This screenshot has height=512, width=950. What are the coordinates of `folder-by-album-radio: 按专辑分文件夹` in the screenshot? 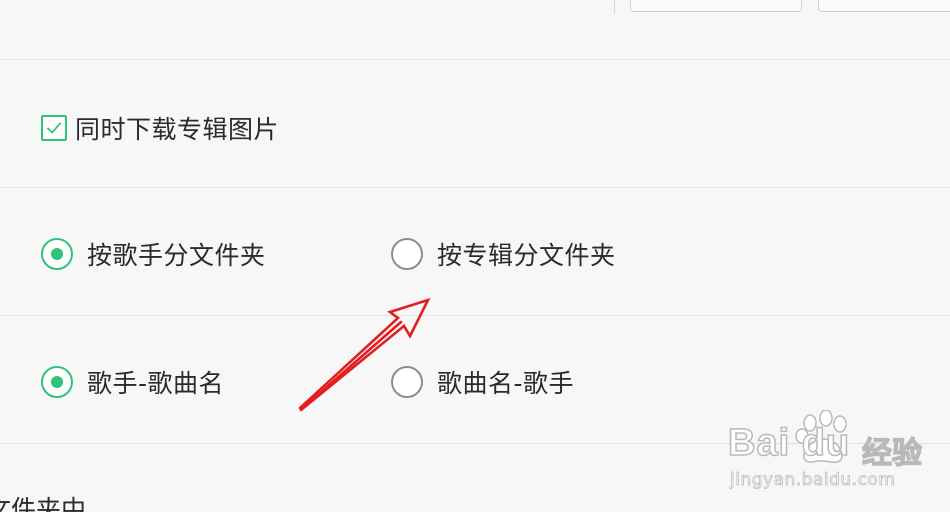 It's located at (503, 254).